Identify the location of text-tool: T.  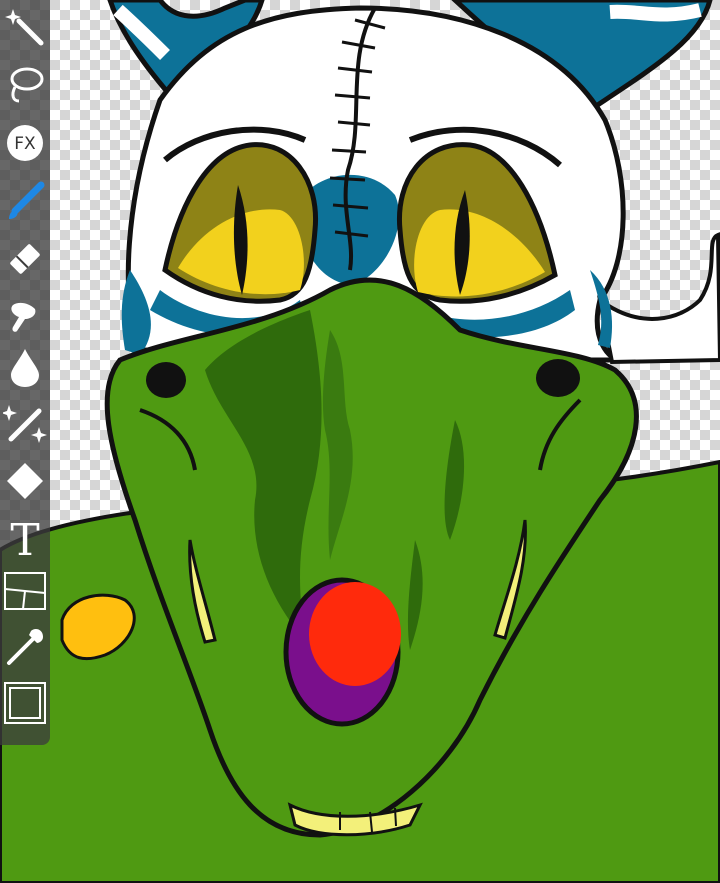
(25, 535).